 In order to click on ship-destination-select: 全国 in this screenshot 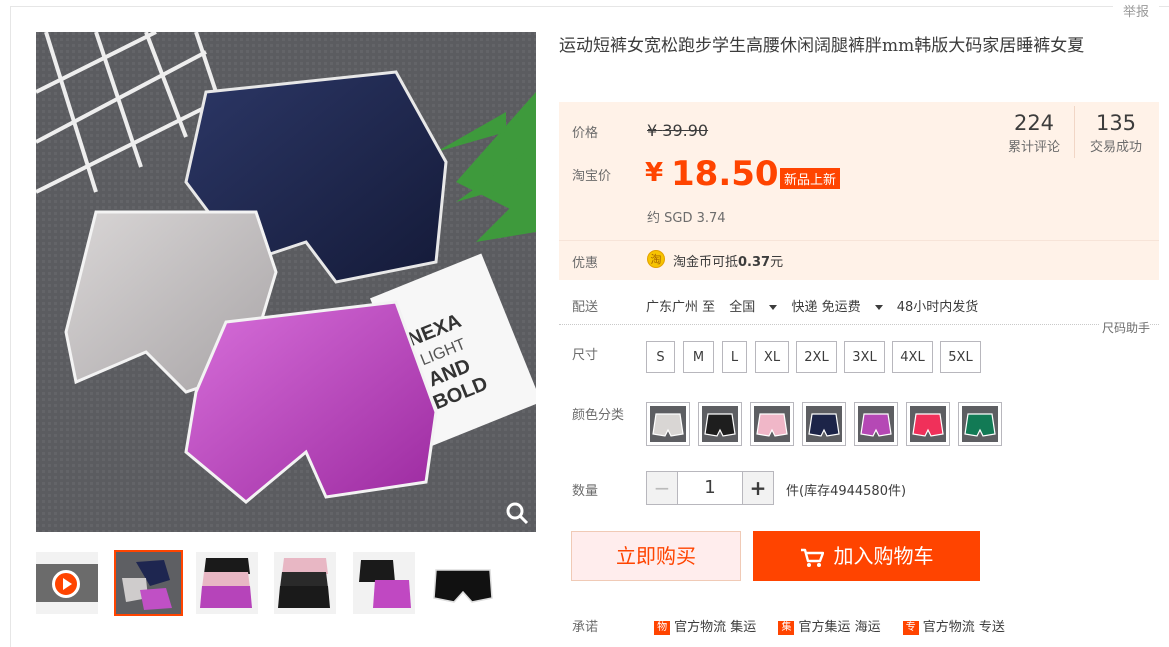, I will do `click(753, 307)`.